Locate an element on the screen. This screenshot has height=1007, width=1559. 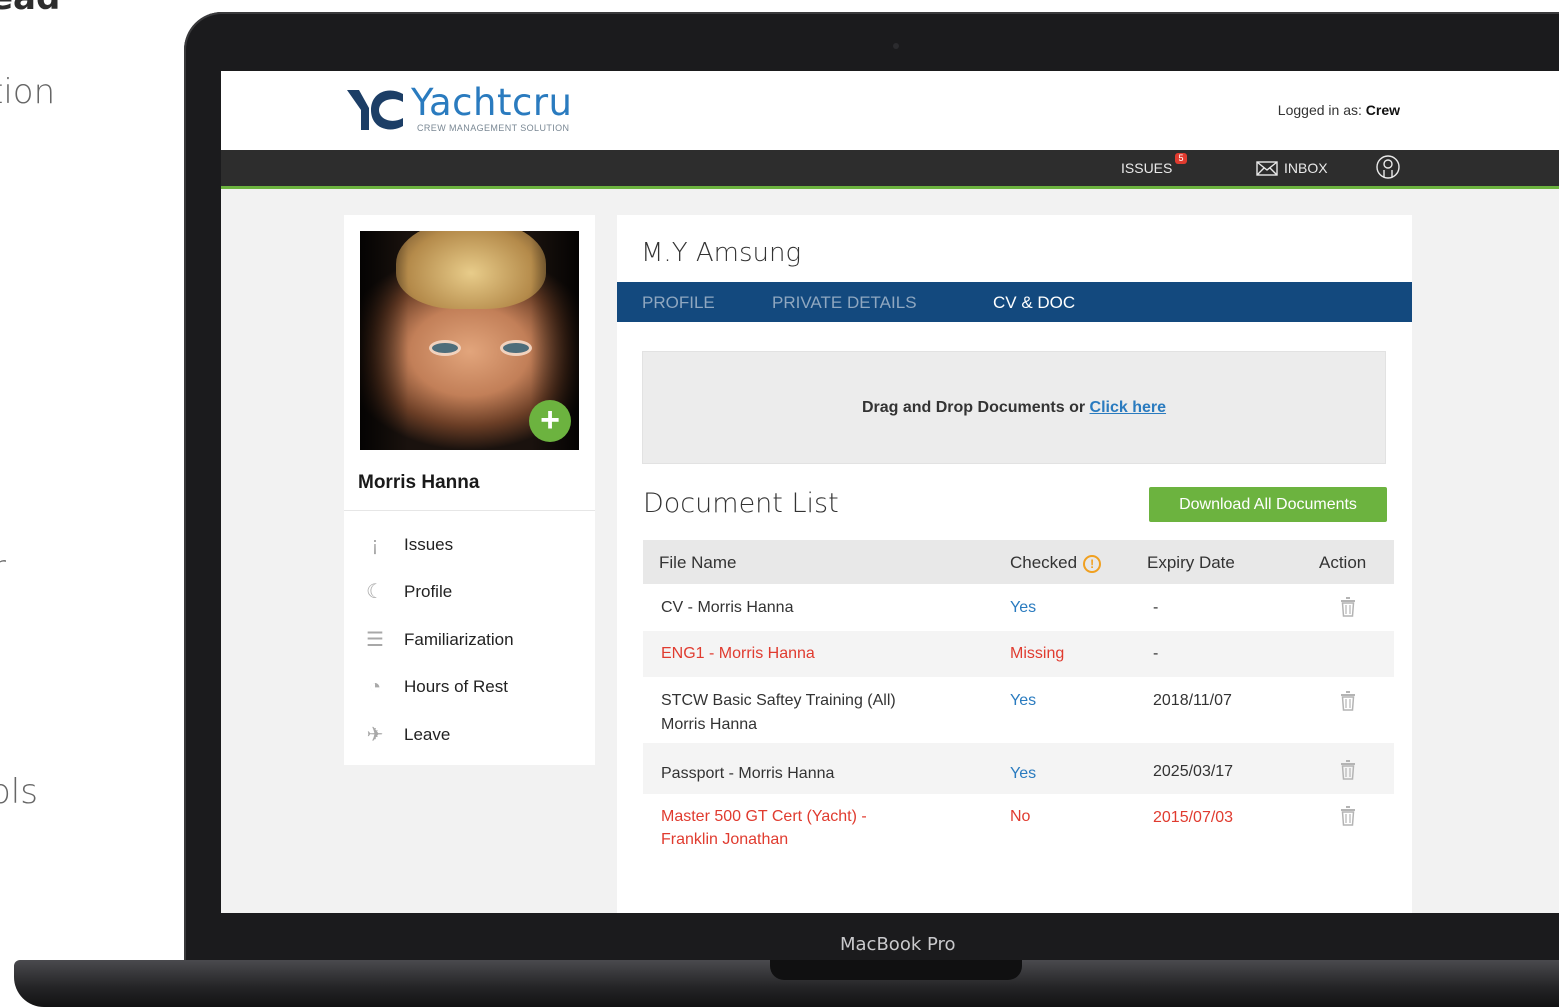
camera-icon is located at coordinates (896, 46).